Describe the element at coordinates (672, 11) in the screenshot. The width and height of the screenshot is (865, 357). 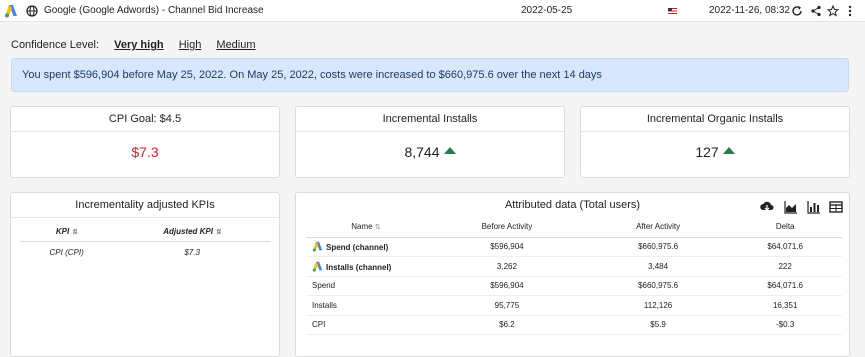
I see `us-flag-icon` at that location.